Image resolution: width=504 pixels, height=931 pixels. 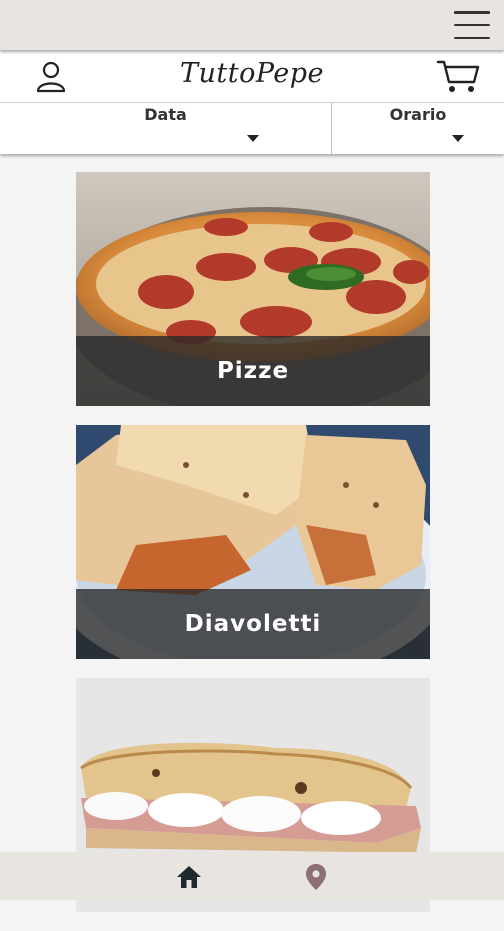 What do you see at coordinates (472, 25) in the screenshot?
I see `hamburger-menu-icon` at bounding box center [472, 25].